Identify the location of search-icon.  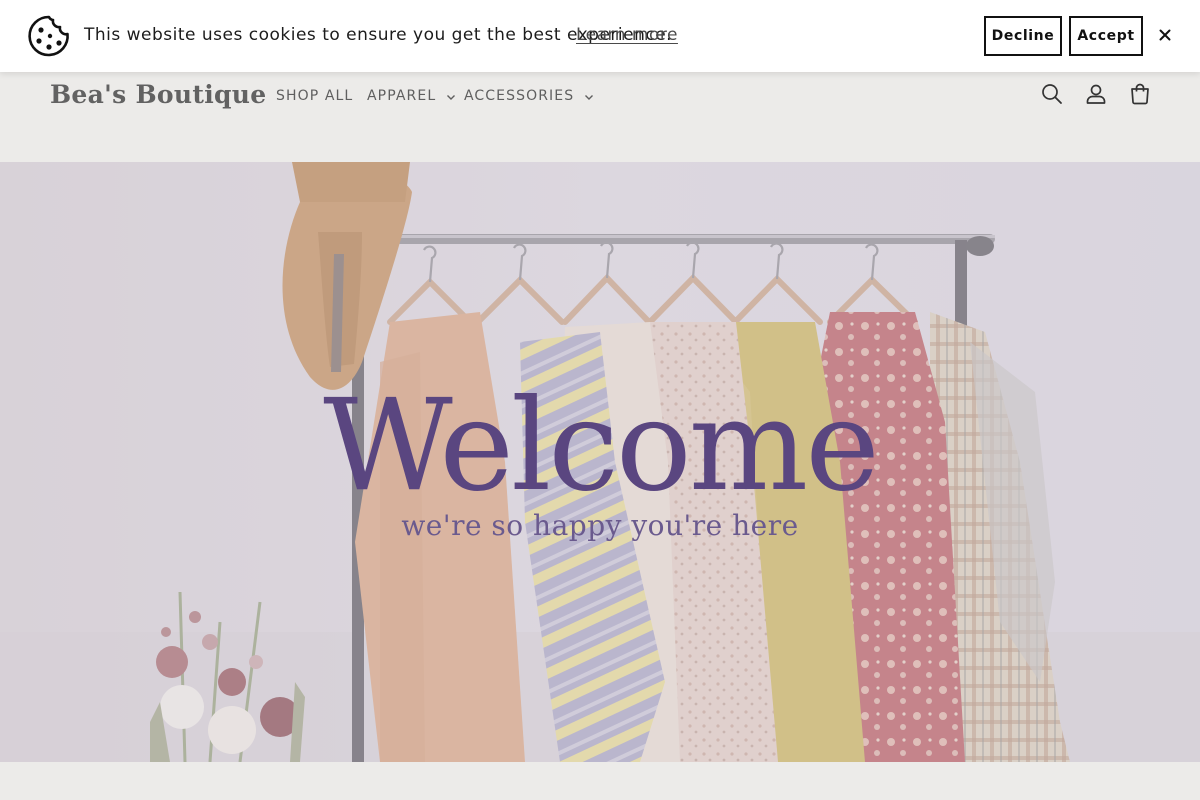
(1052, 94).